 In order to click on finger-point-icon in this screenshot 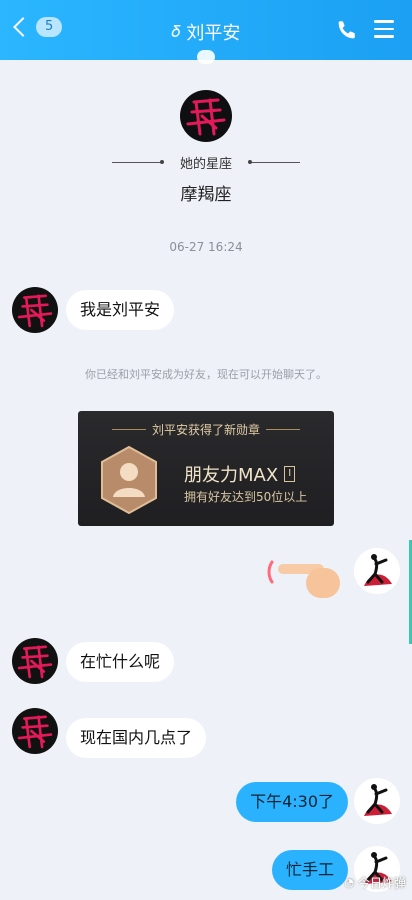, I will do `click(303, 579)`.